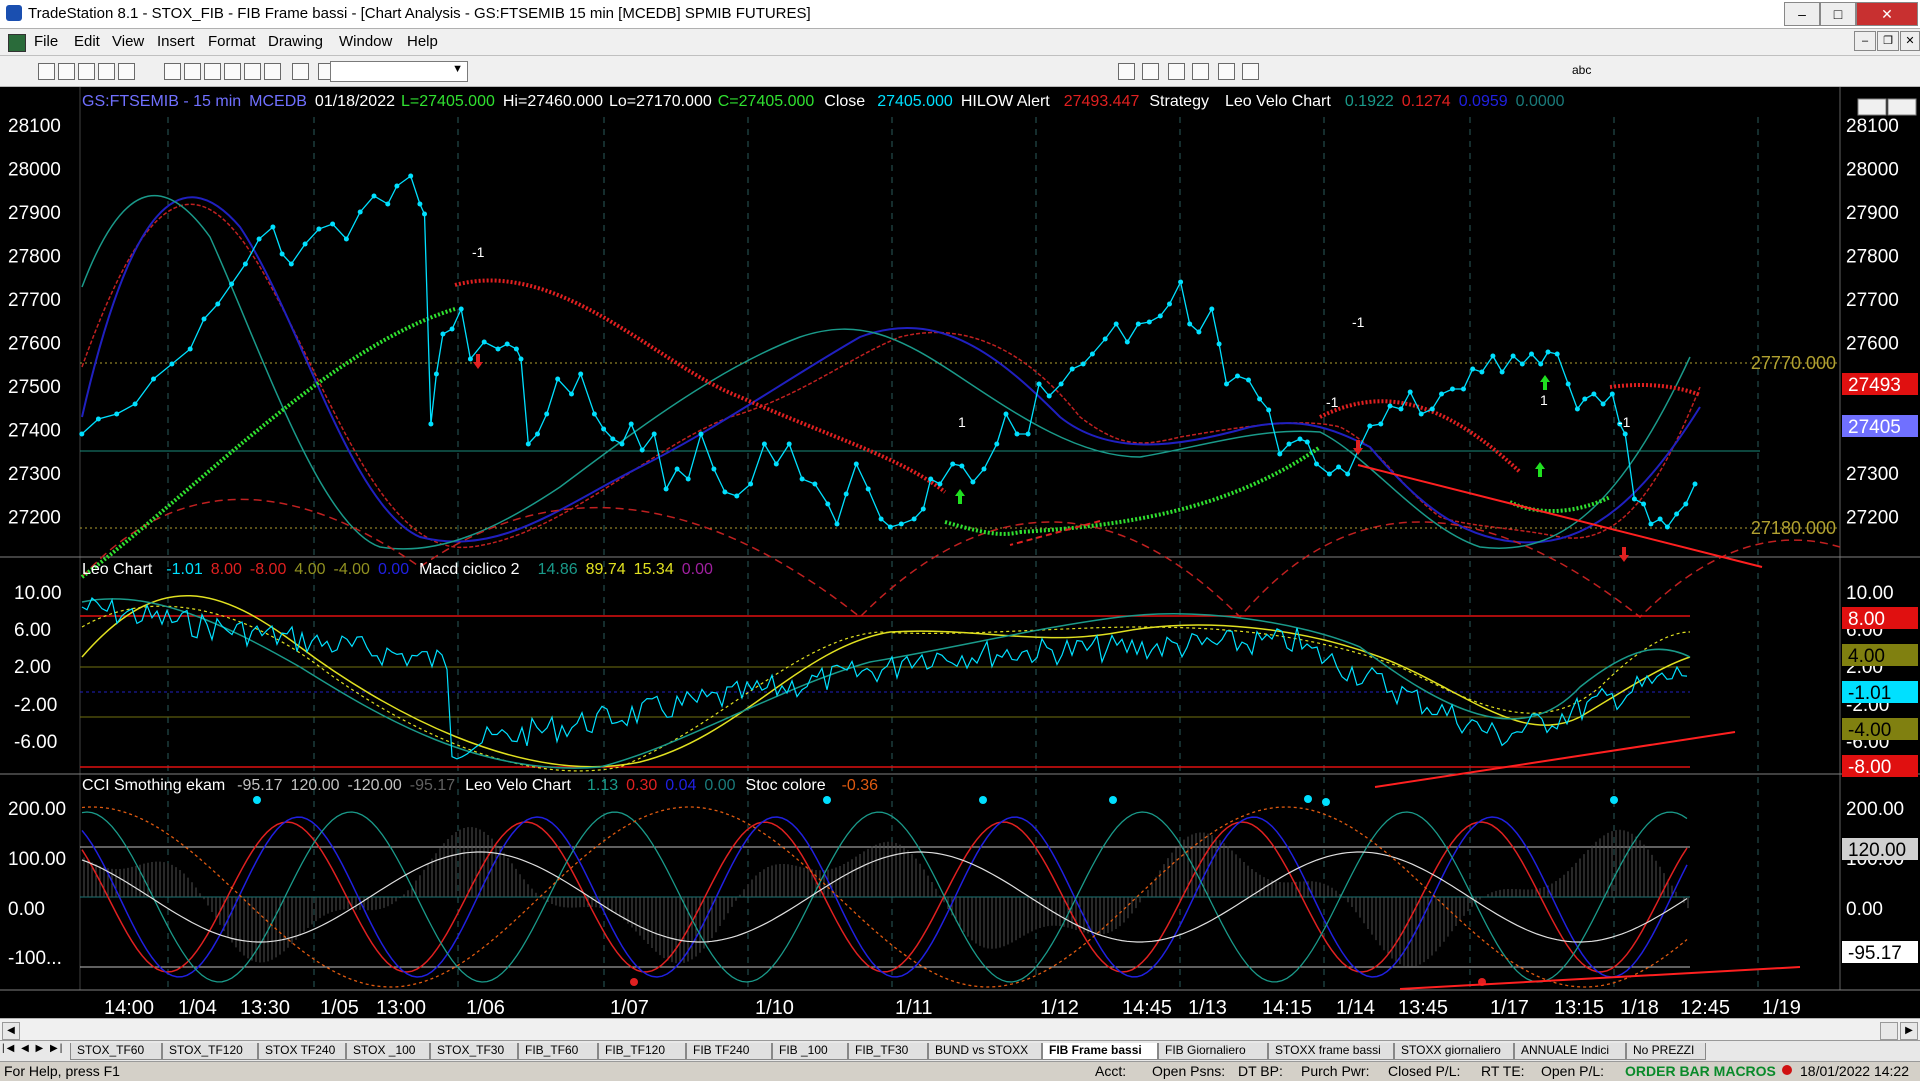 This screenshot has height=1081, width=1920. What do you see at coordinates (212, 71) in the screenshot?
I see `zoom-in-icon` at bounding box center [212, 71].